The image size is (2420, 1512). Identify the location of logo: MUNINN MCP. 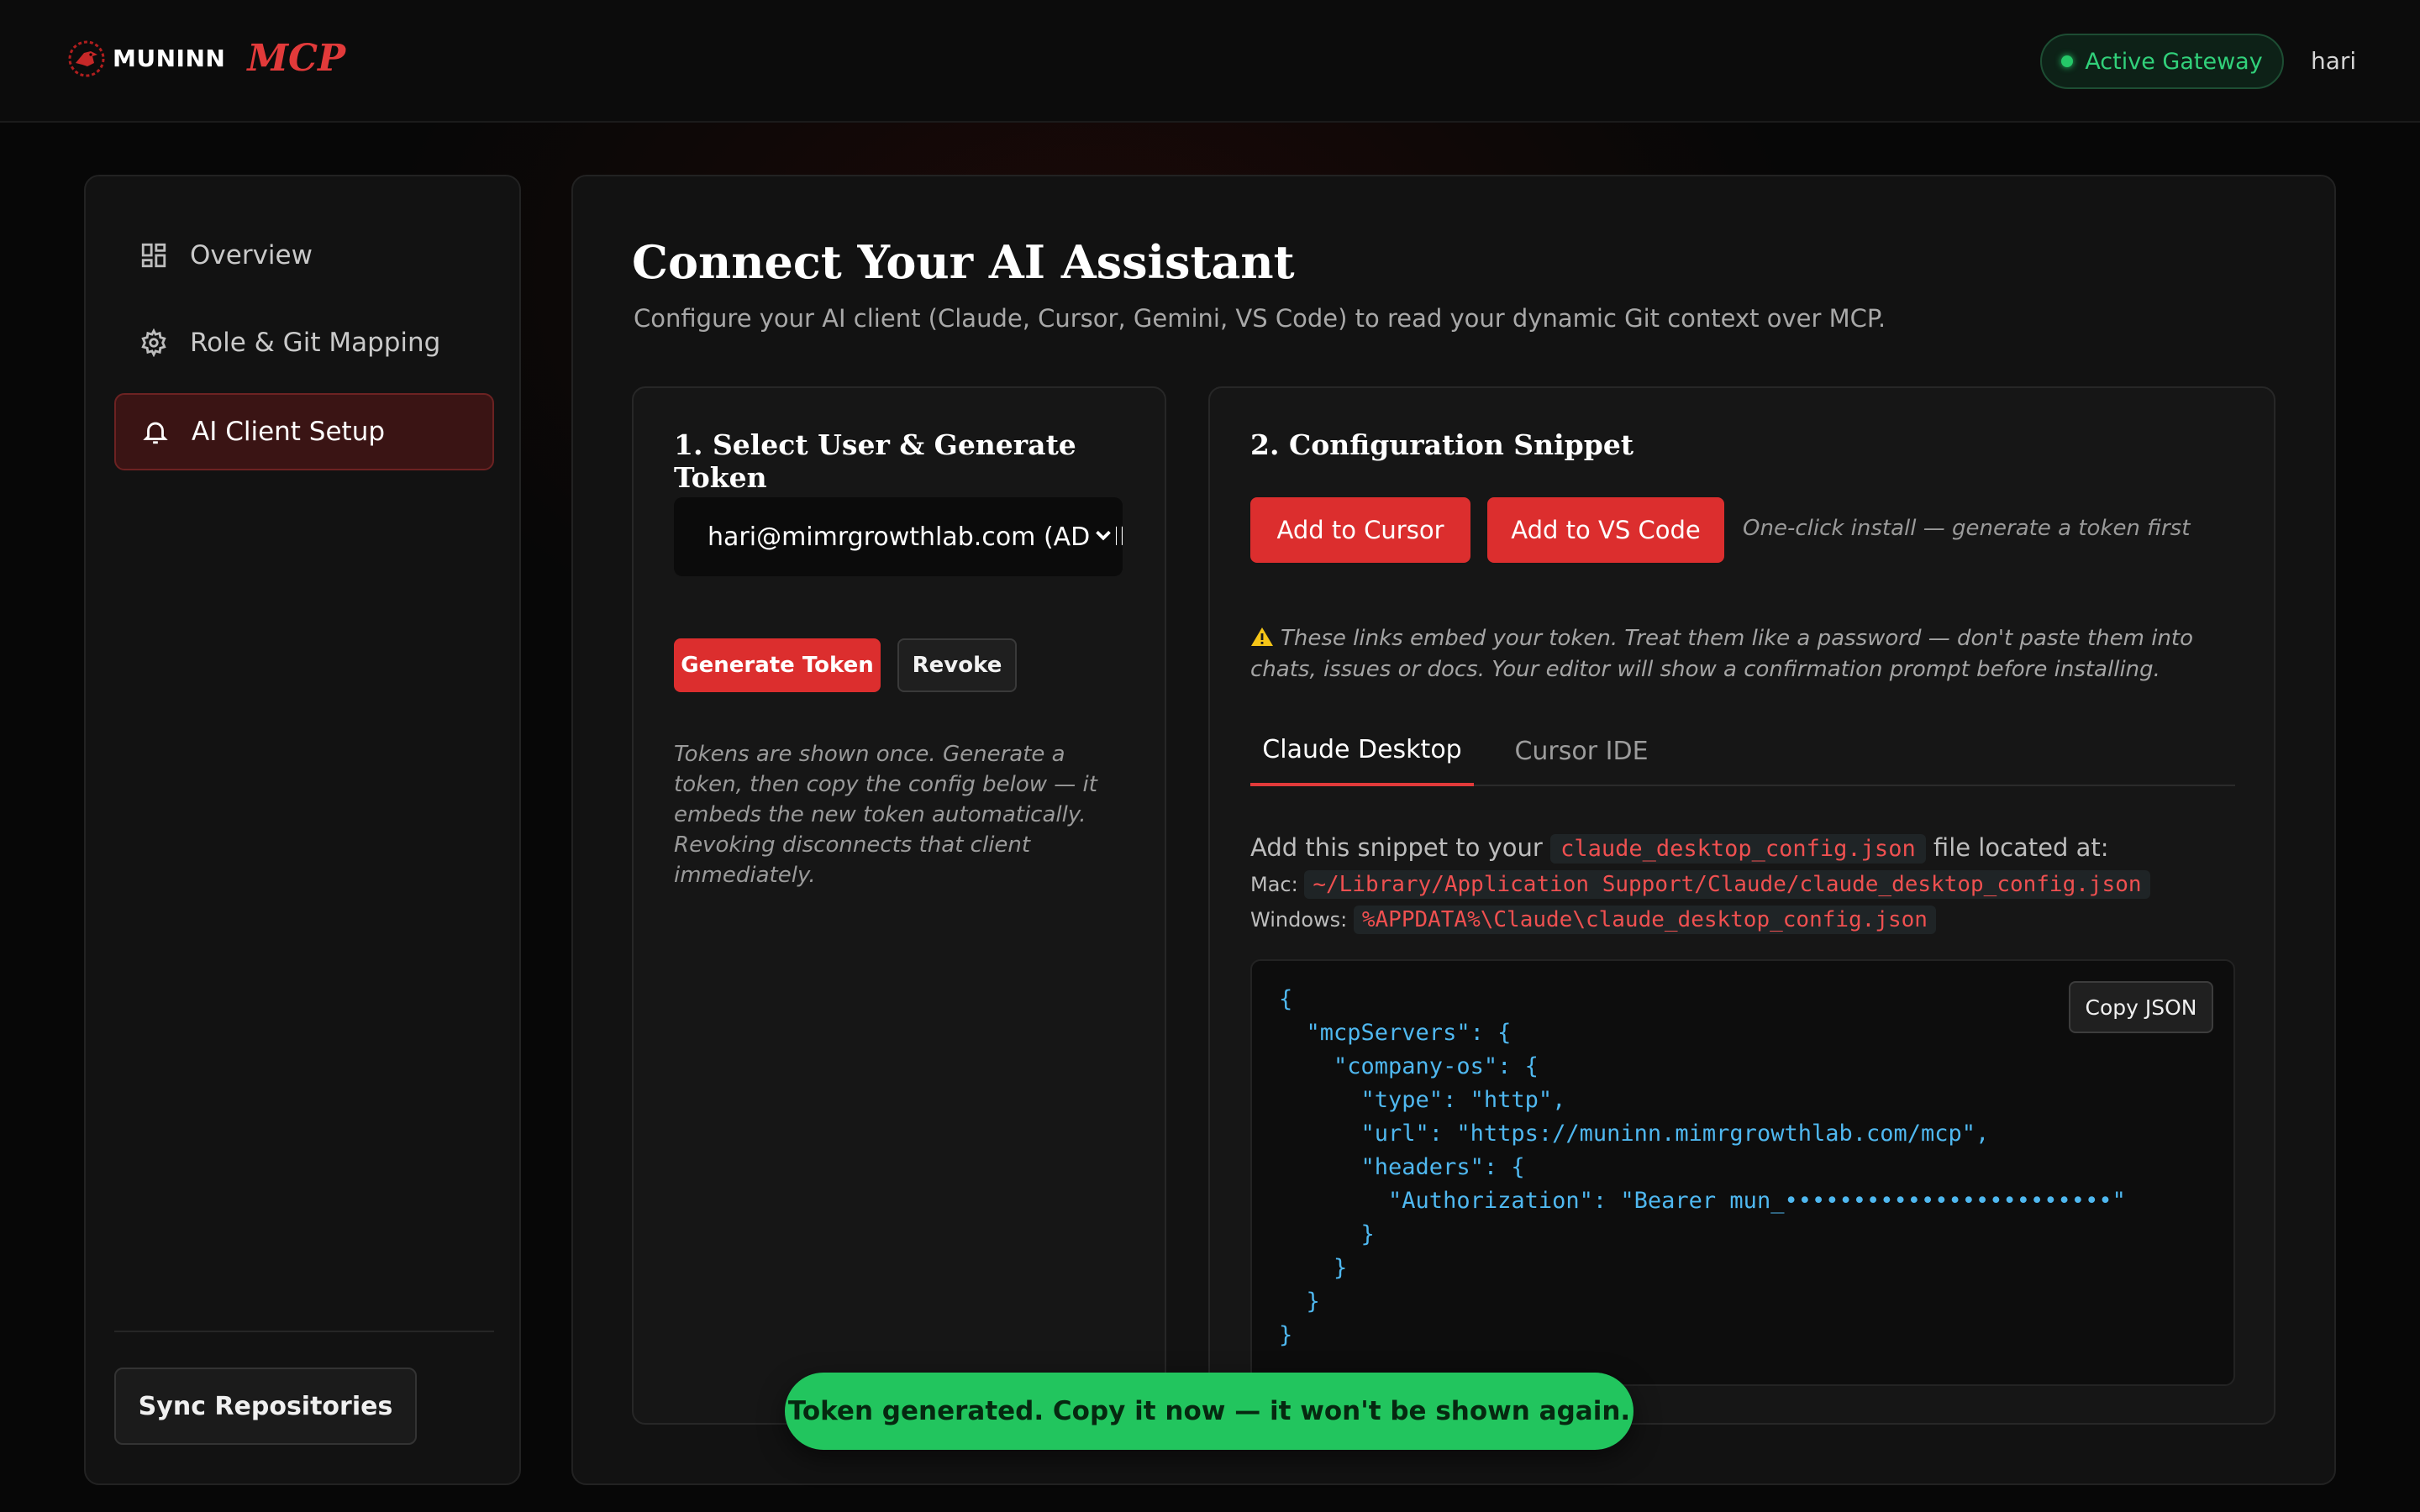
(206, 58).